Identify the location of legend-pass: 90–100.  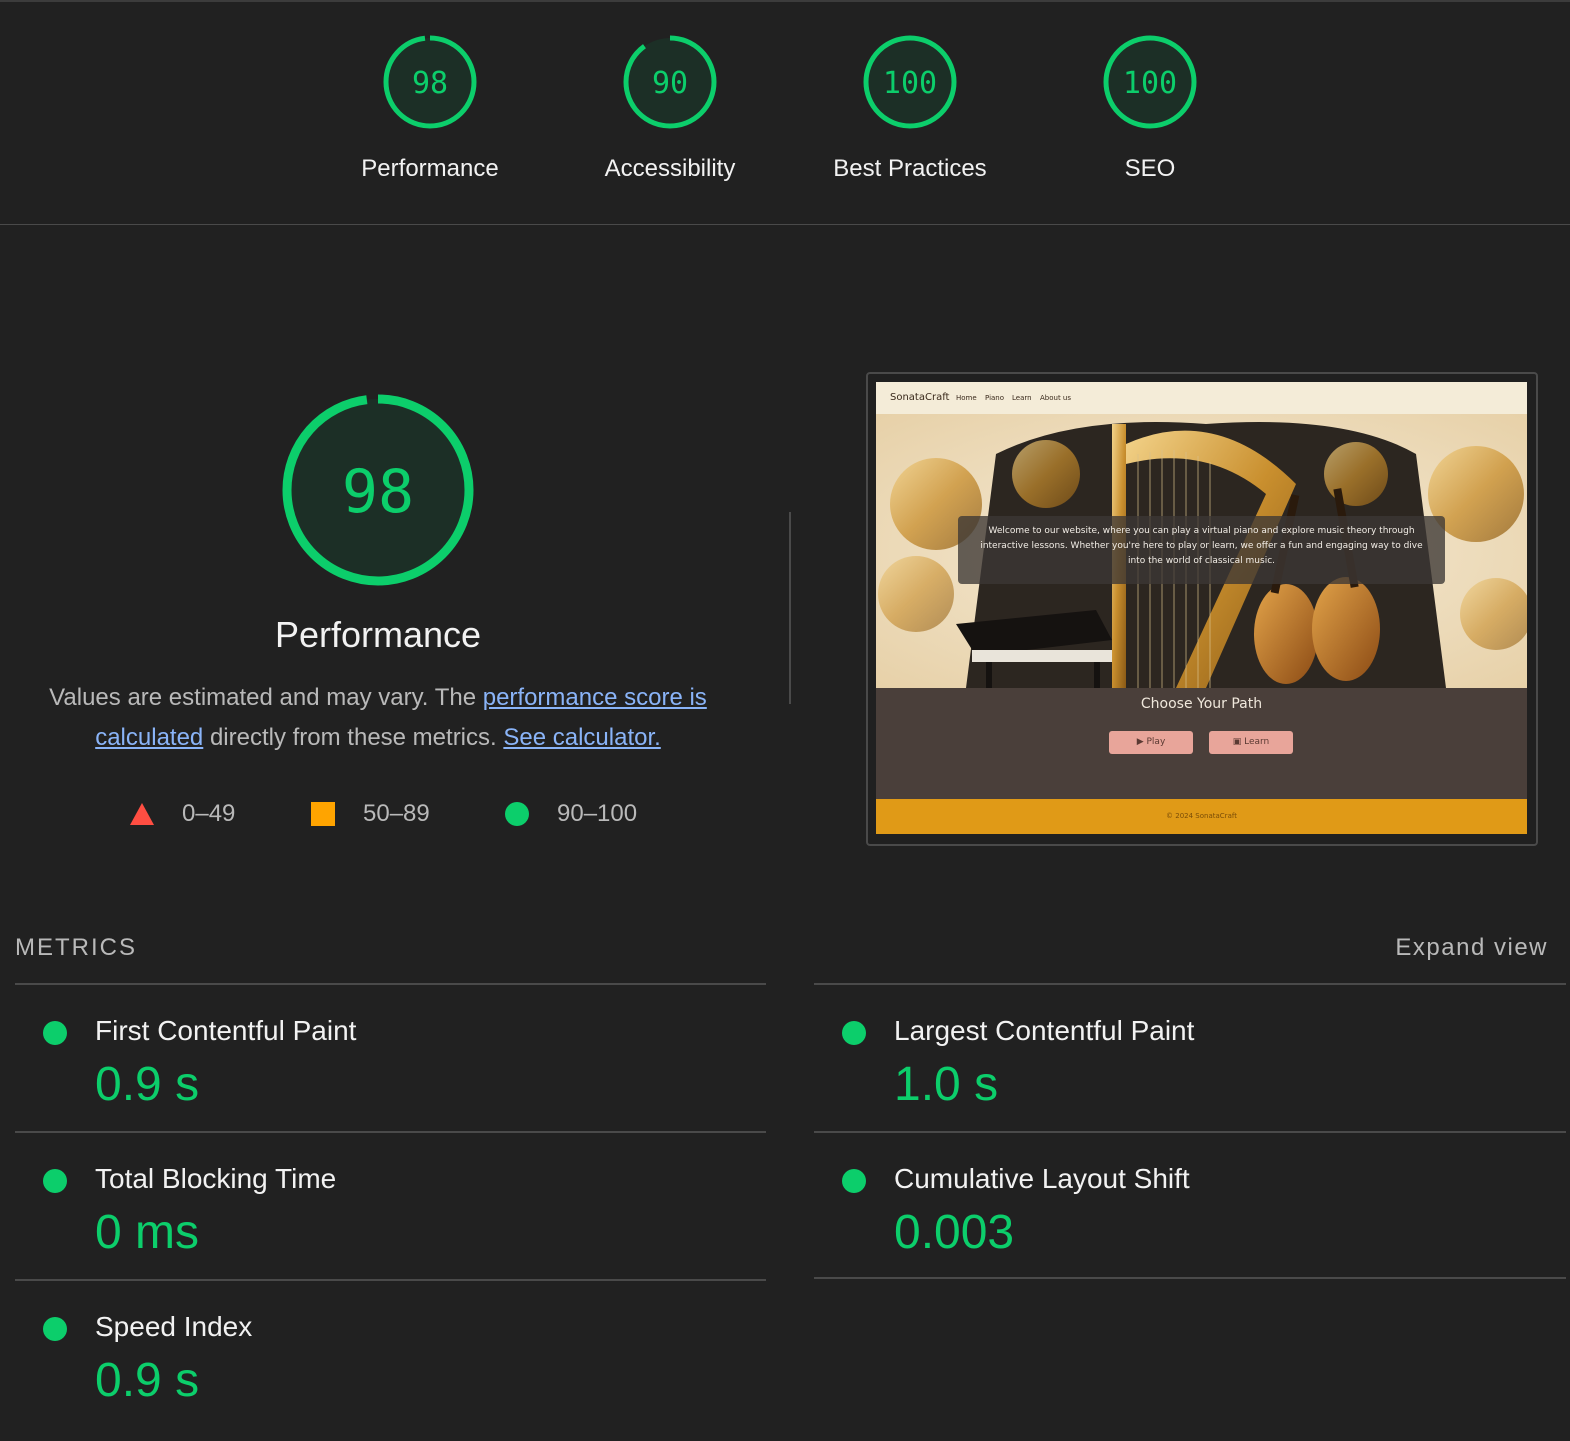
(580, 814).